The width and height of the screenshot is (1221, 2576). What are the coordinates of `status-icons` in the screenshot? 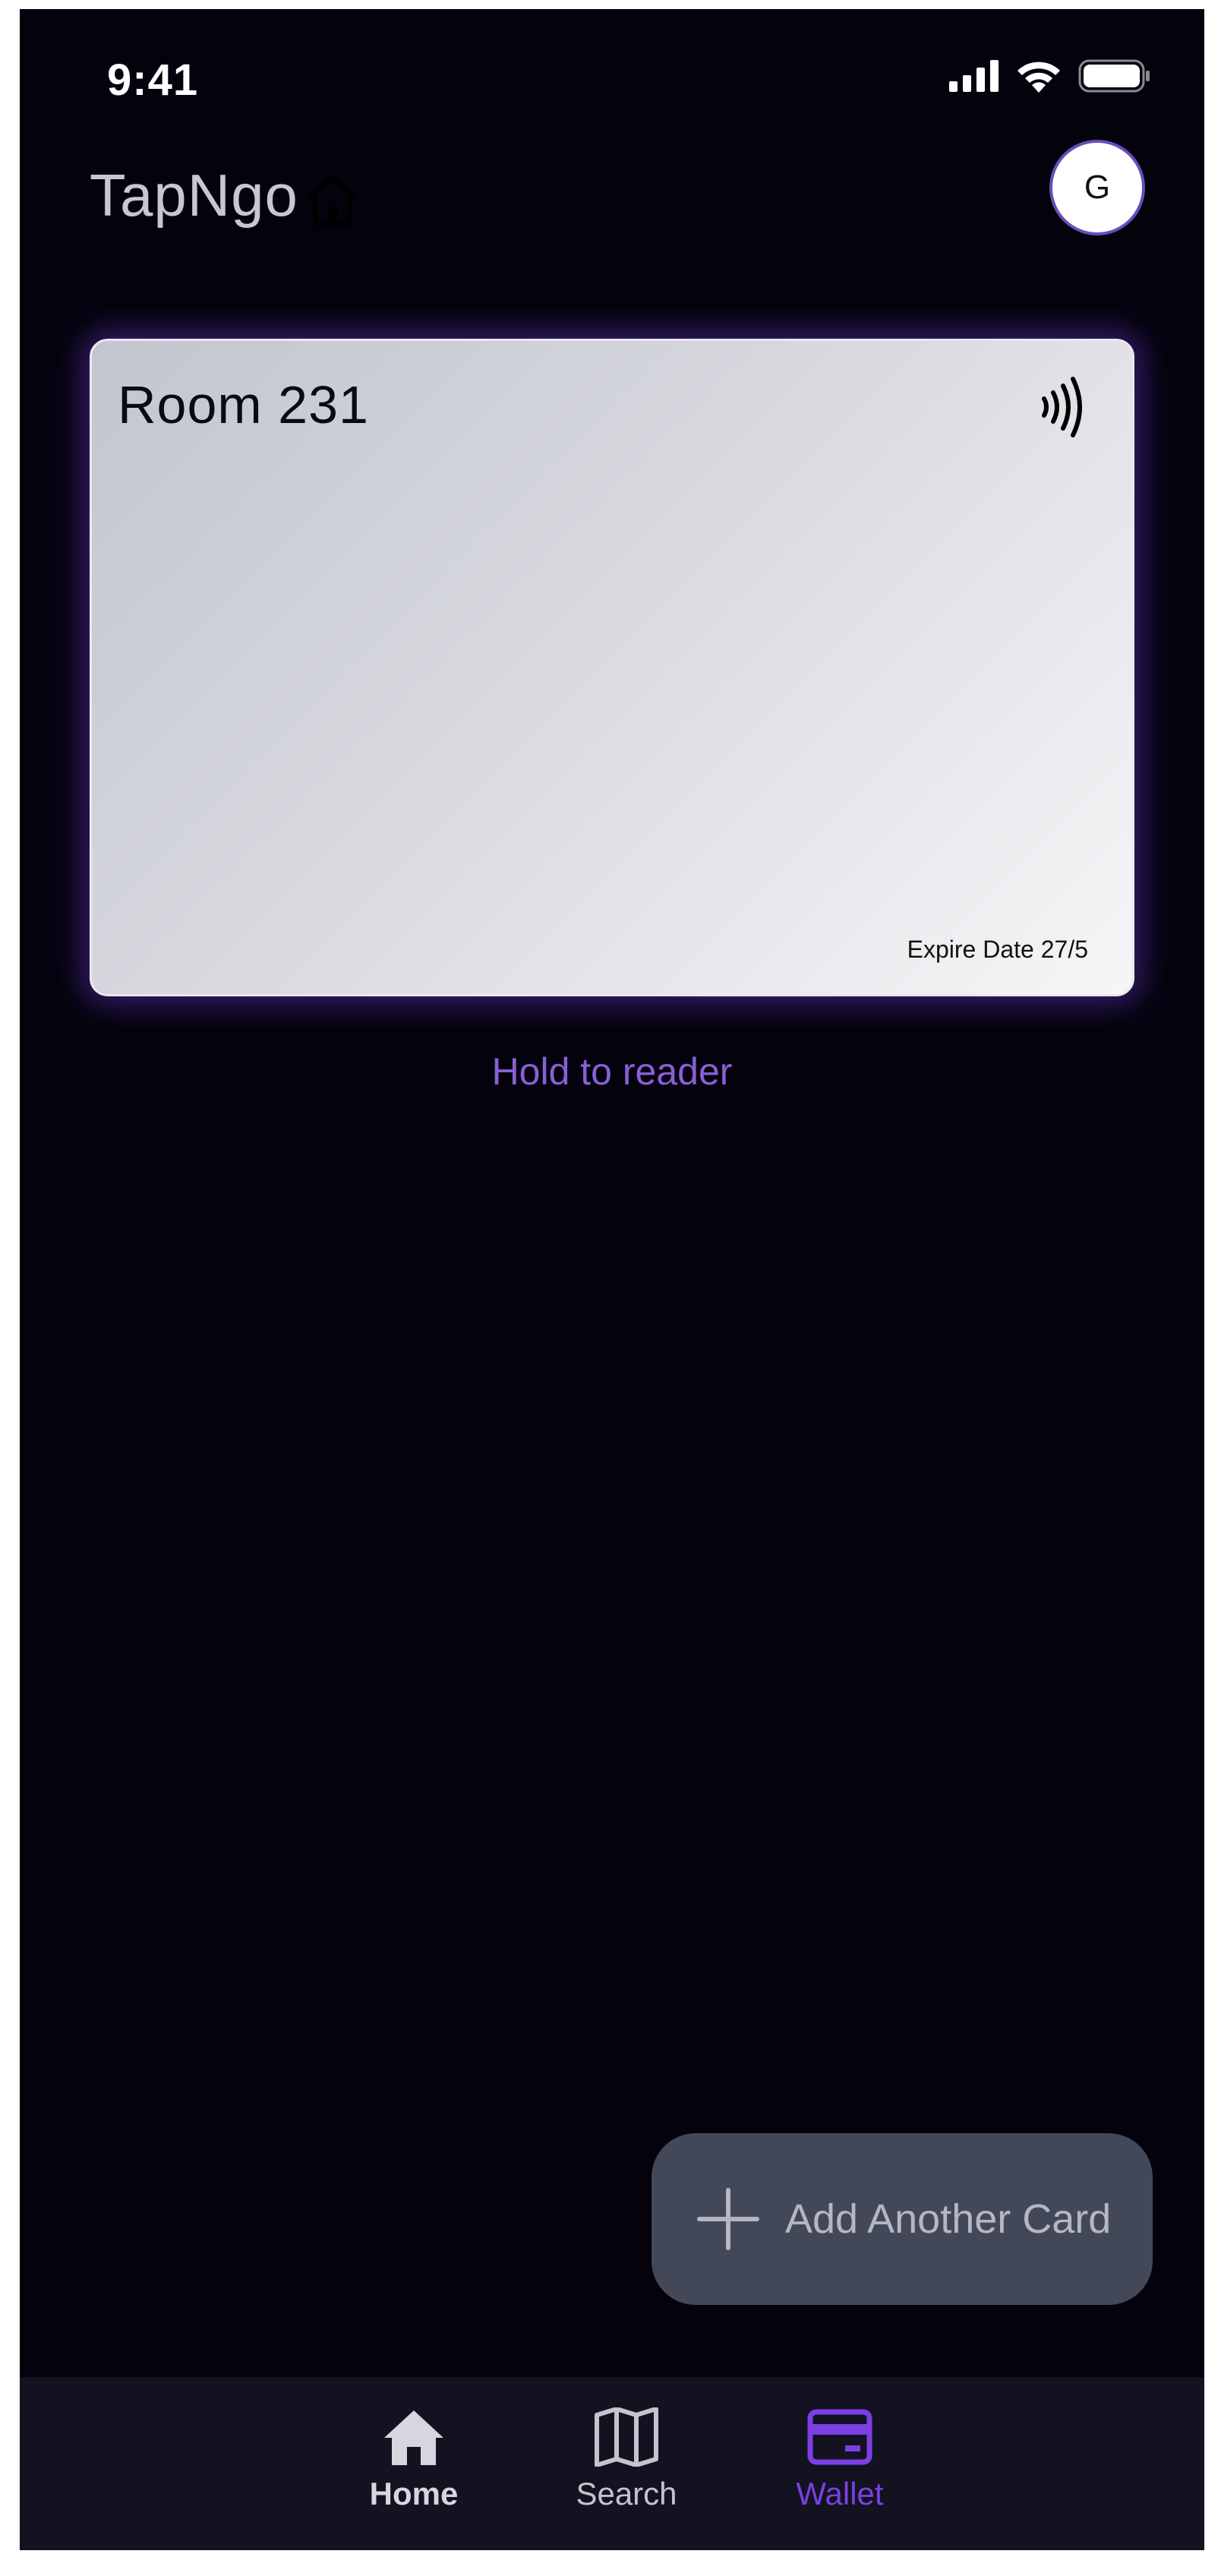 It's located at (1050, 76).